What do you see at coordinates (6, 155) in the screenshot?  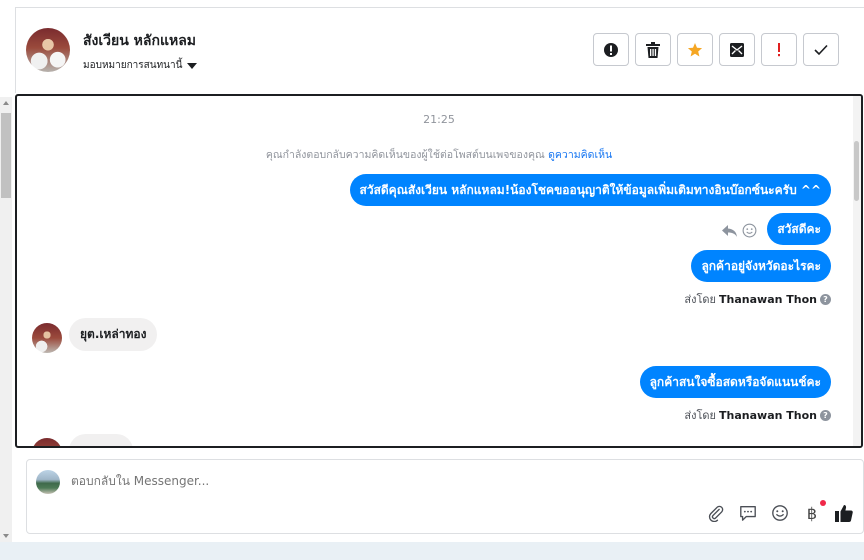 I see `scrollbar-thumb` at bounding box center [6, 155].